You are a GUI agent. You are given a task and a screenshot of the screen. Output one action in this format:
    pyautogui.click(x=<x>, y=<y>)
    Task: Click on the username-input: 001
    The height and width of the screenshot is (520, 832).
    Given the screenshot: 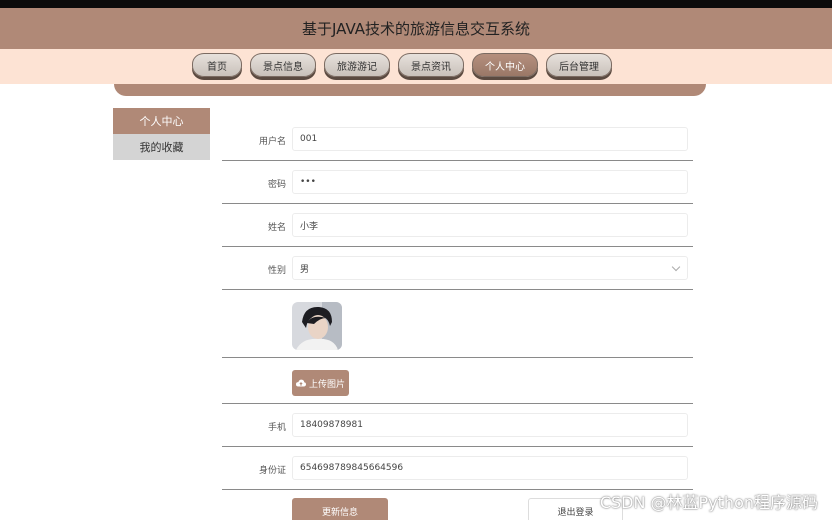 What is the action you would take?
    pyautogui.click(x=490, y=139)
    